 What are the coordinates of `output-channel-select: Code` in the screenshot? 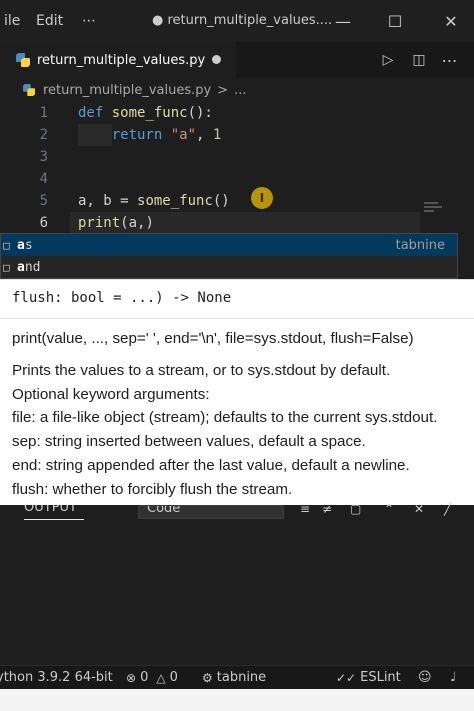 It's located at (211, 512).